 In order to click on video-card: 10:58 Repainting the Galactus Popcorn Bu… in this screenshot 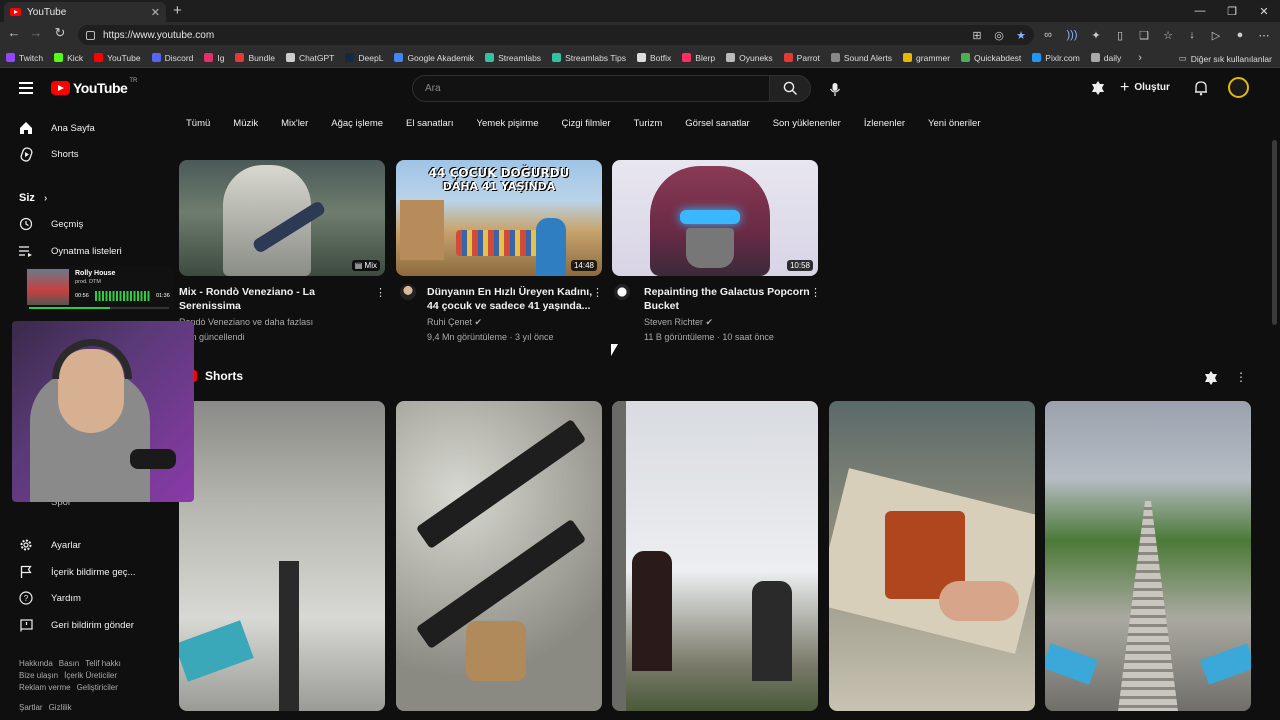, I will do `click(716, 252)`.